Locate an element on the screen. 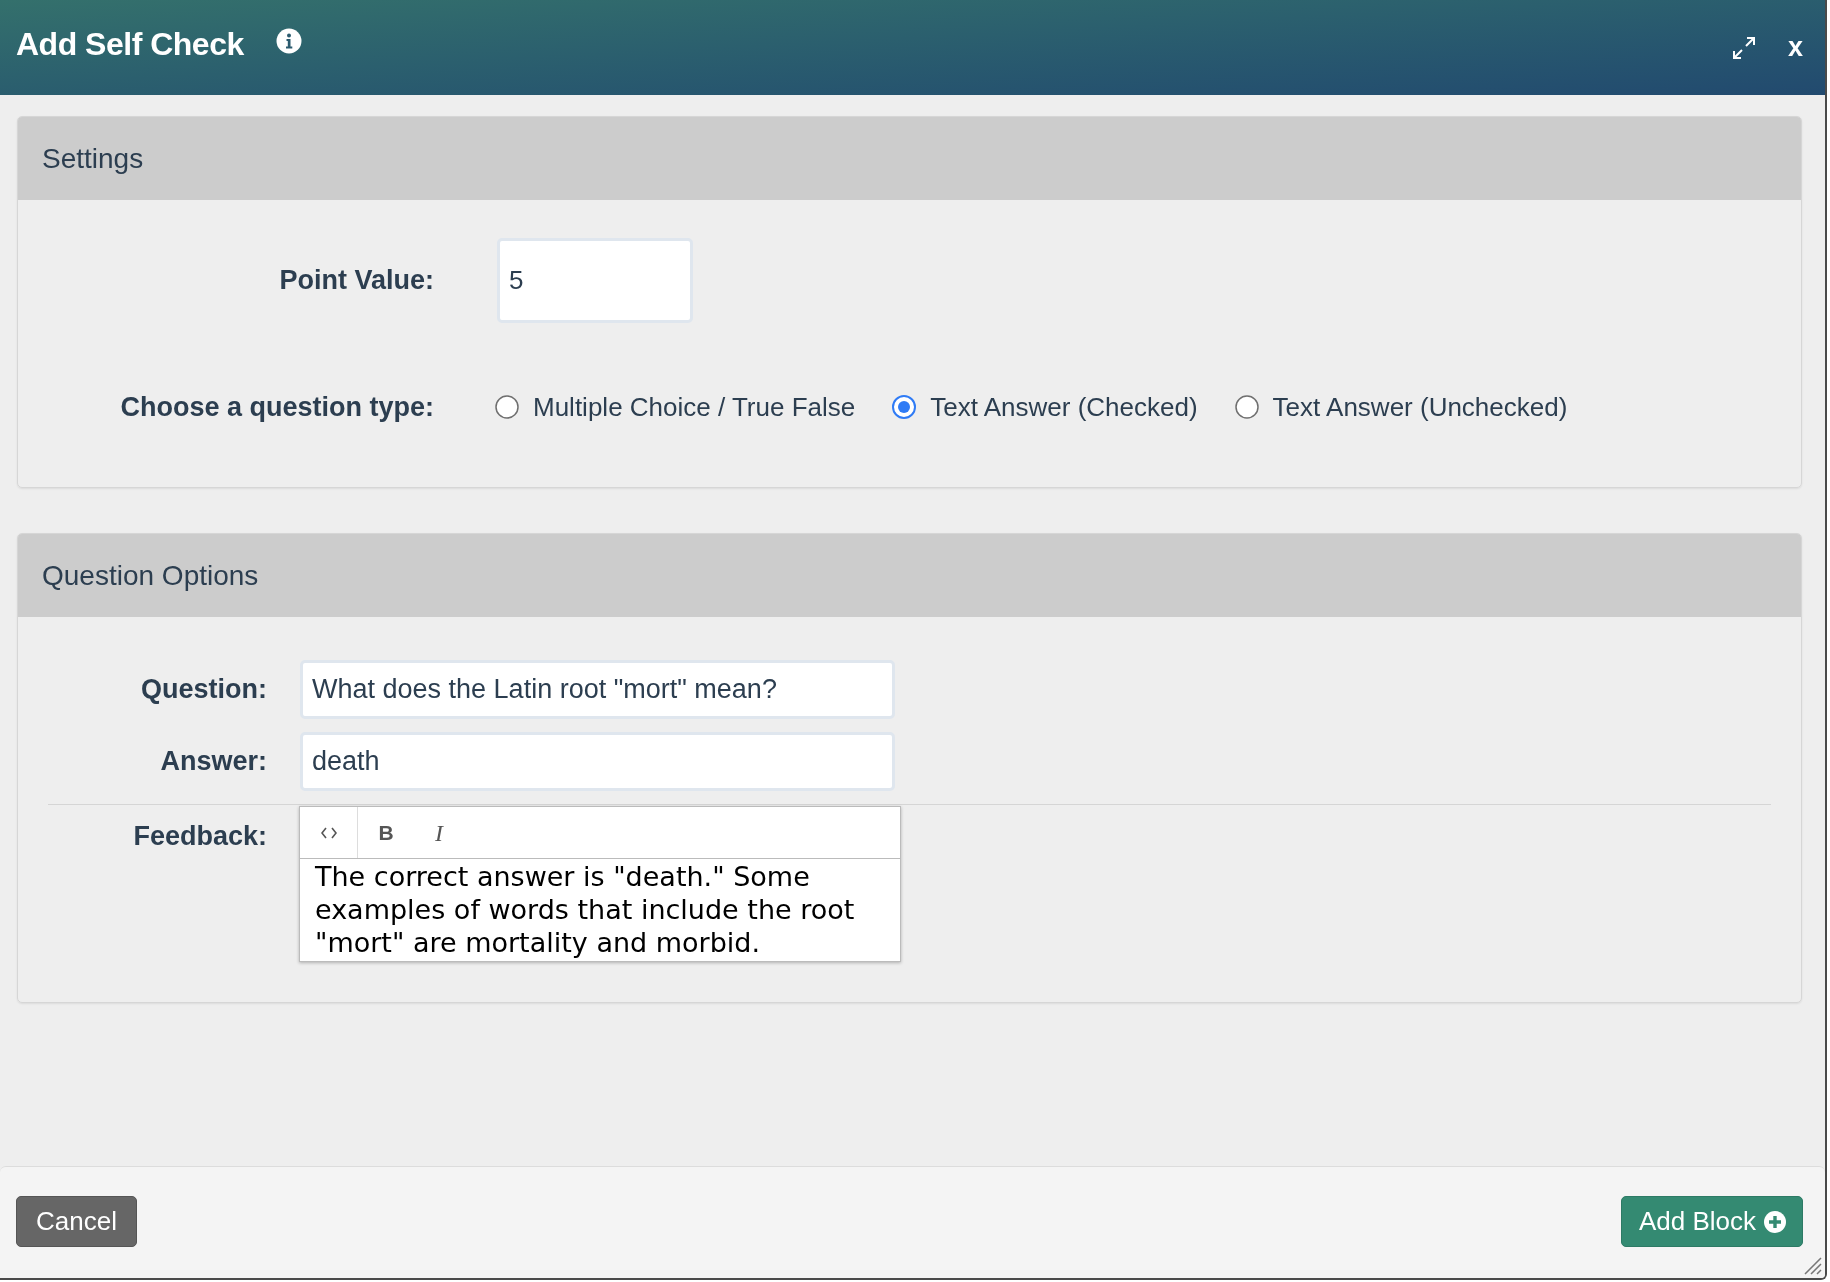 Image resolution: width=1830 pixels, height=1282 pixels. close-button: x is located at coordinates (1795, 47).